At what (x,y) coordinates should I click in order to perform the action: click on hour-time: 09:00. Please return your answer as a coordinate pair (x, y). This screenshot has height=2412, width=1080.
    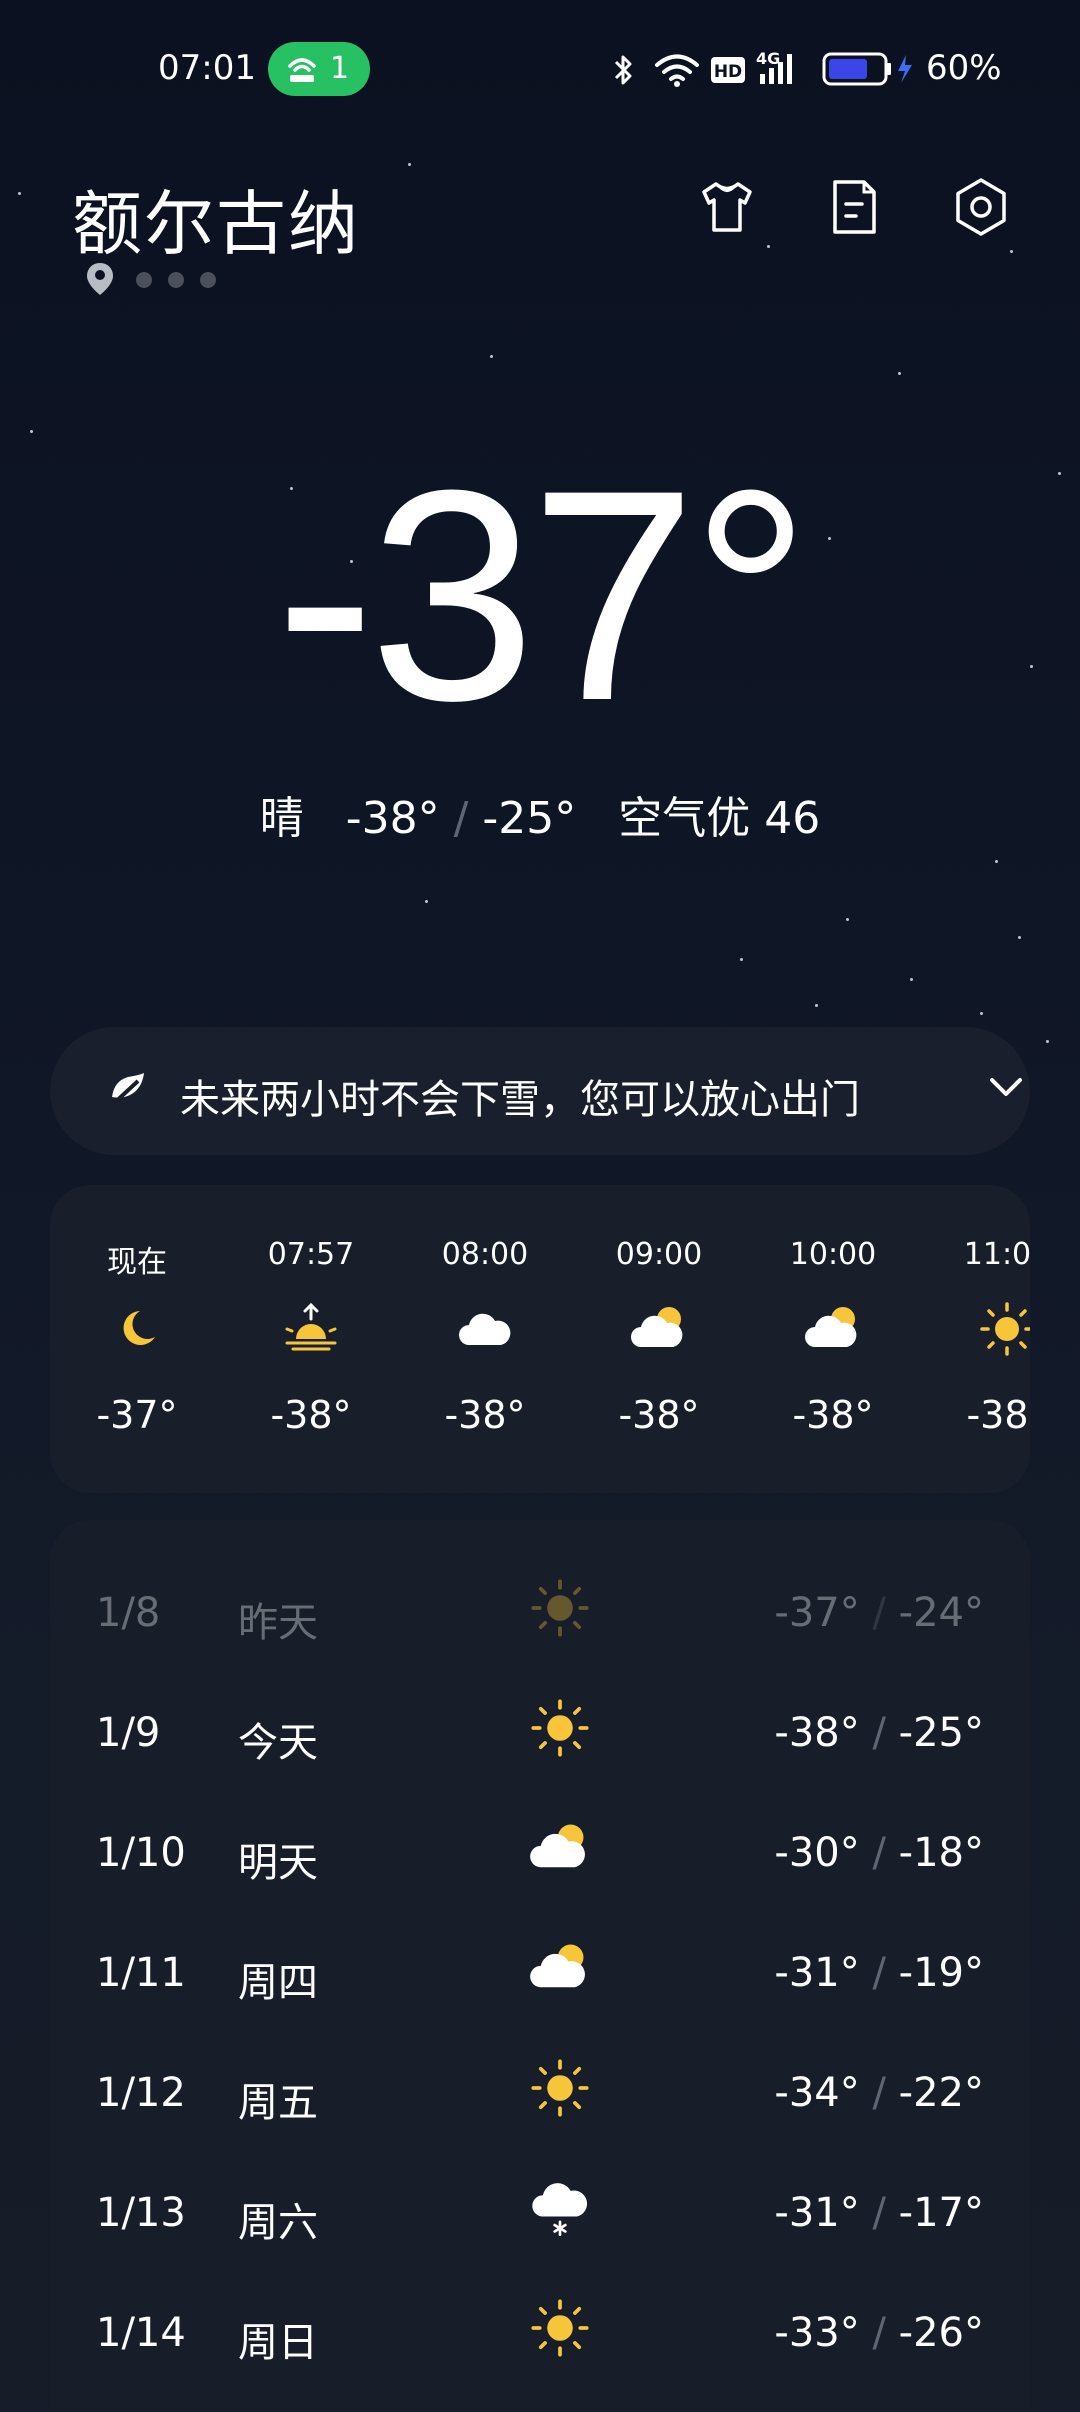
    Looking at the image, I should click on (659, 1254).